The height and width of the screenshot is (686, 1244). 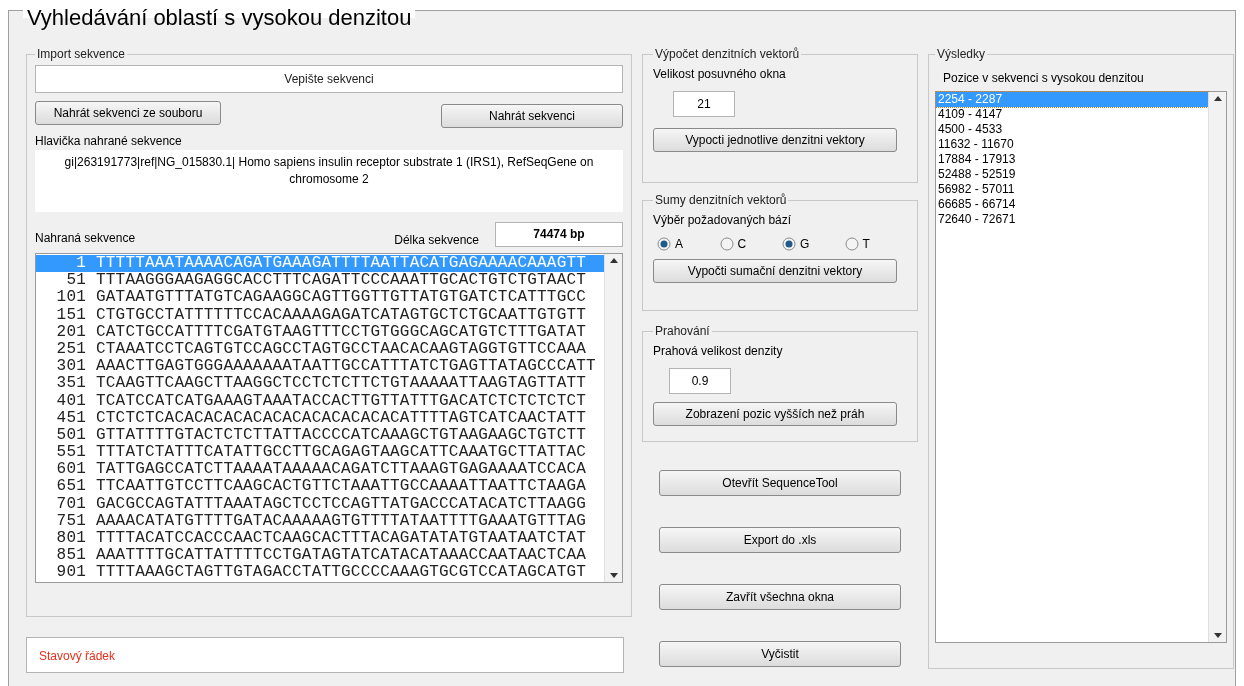 I want to click on panel-title: Výsledky, so click(x=961, y=54).